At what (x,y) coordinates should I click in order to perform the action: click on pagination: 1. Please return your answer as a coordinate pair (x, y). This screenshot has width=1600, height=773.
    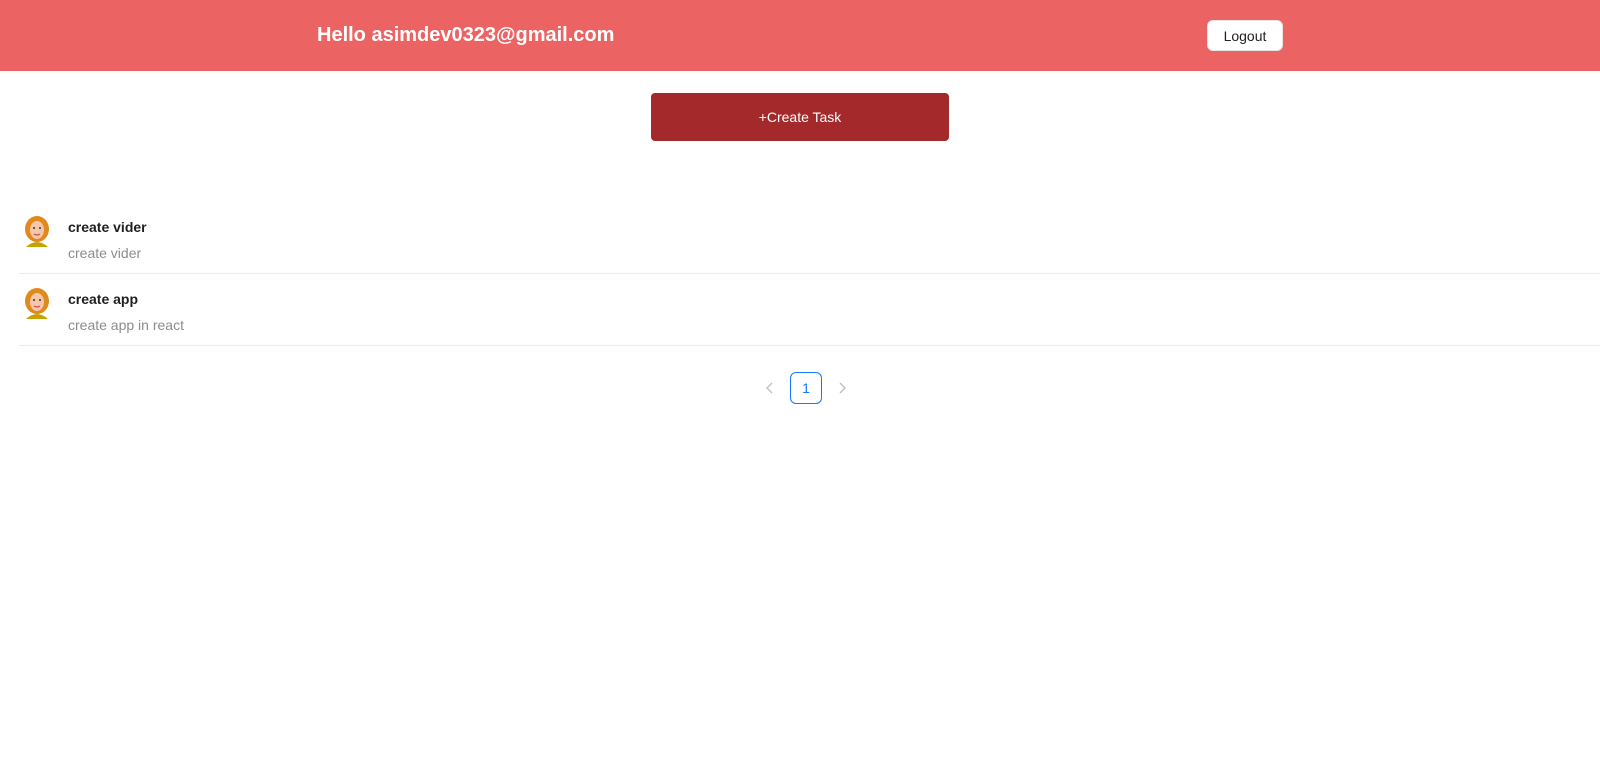
    Looking at the image, I should click on (806, 388).